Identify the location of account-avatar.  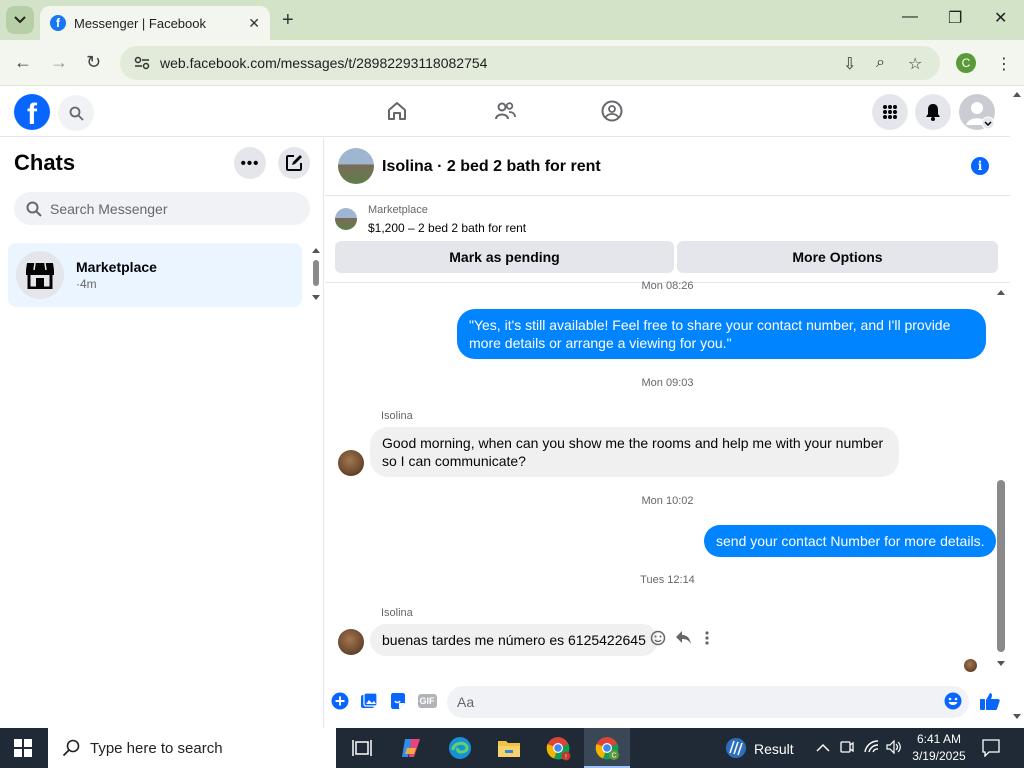
(977, 112).